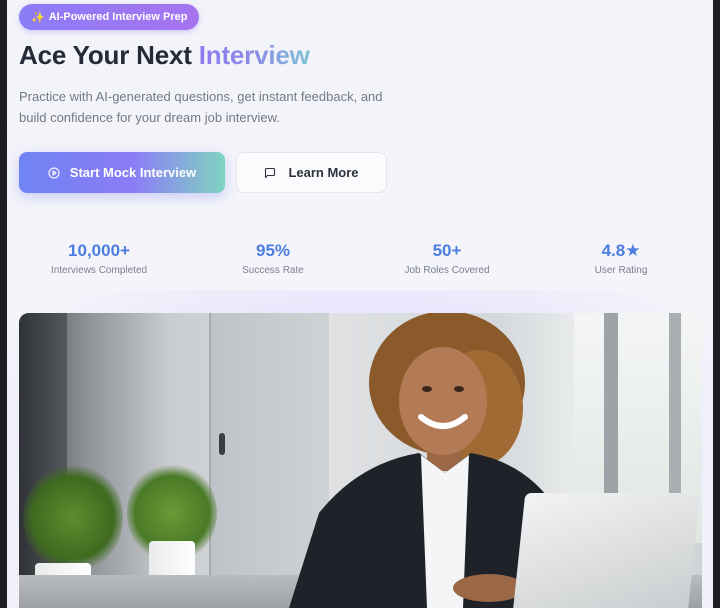 The image size is (720, 608). What do you see at coordinates (99, 270) in the screenshot?
I see `stat-label: Interviews Completed` at bounding box center [99, 270].